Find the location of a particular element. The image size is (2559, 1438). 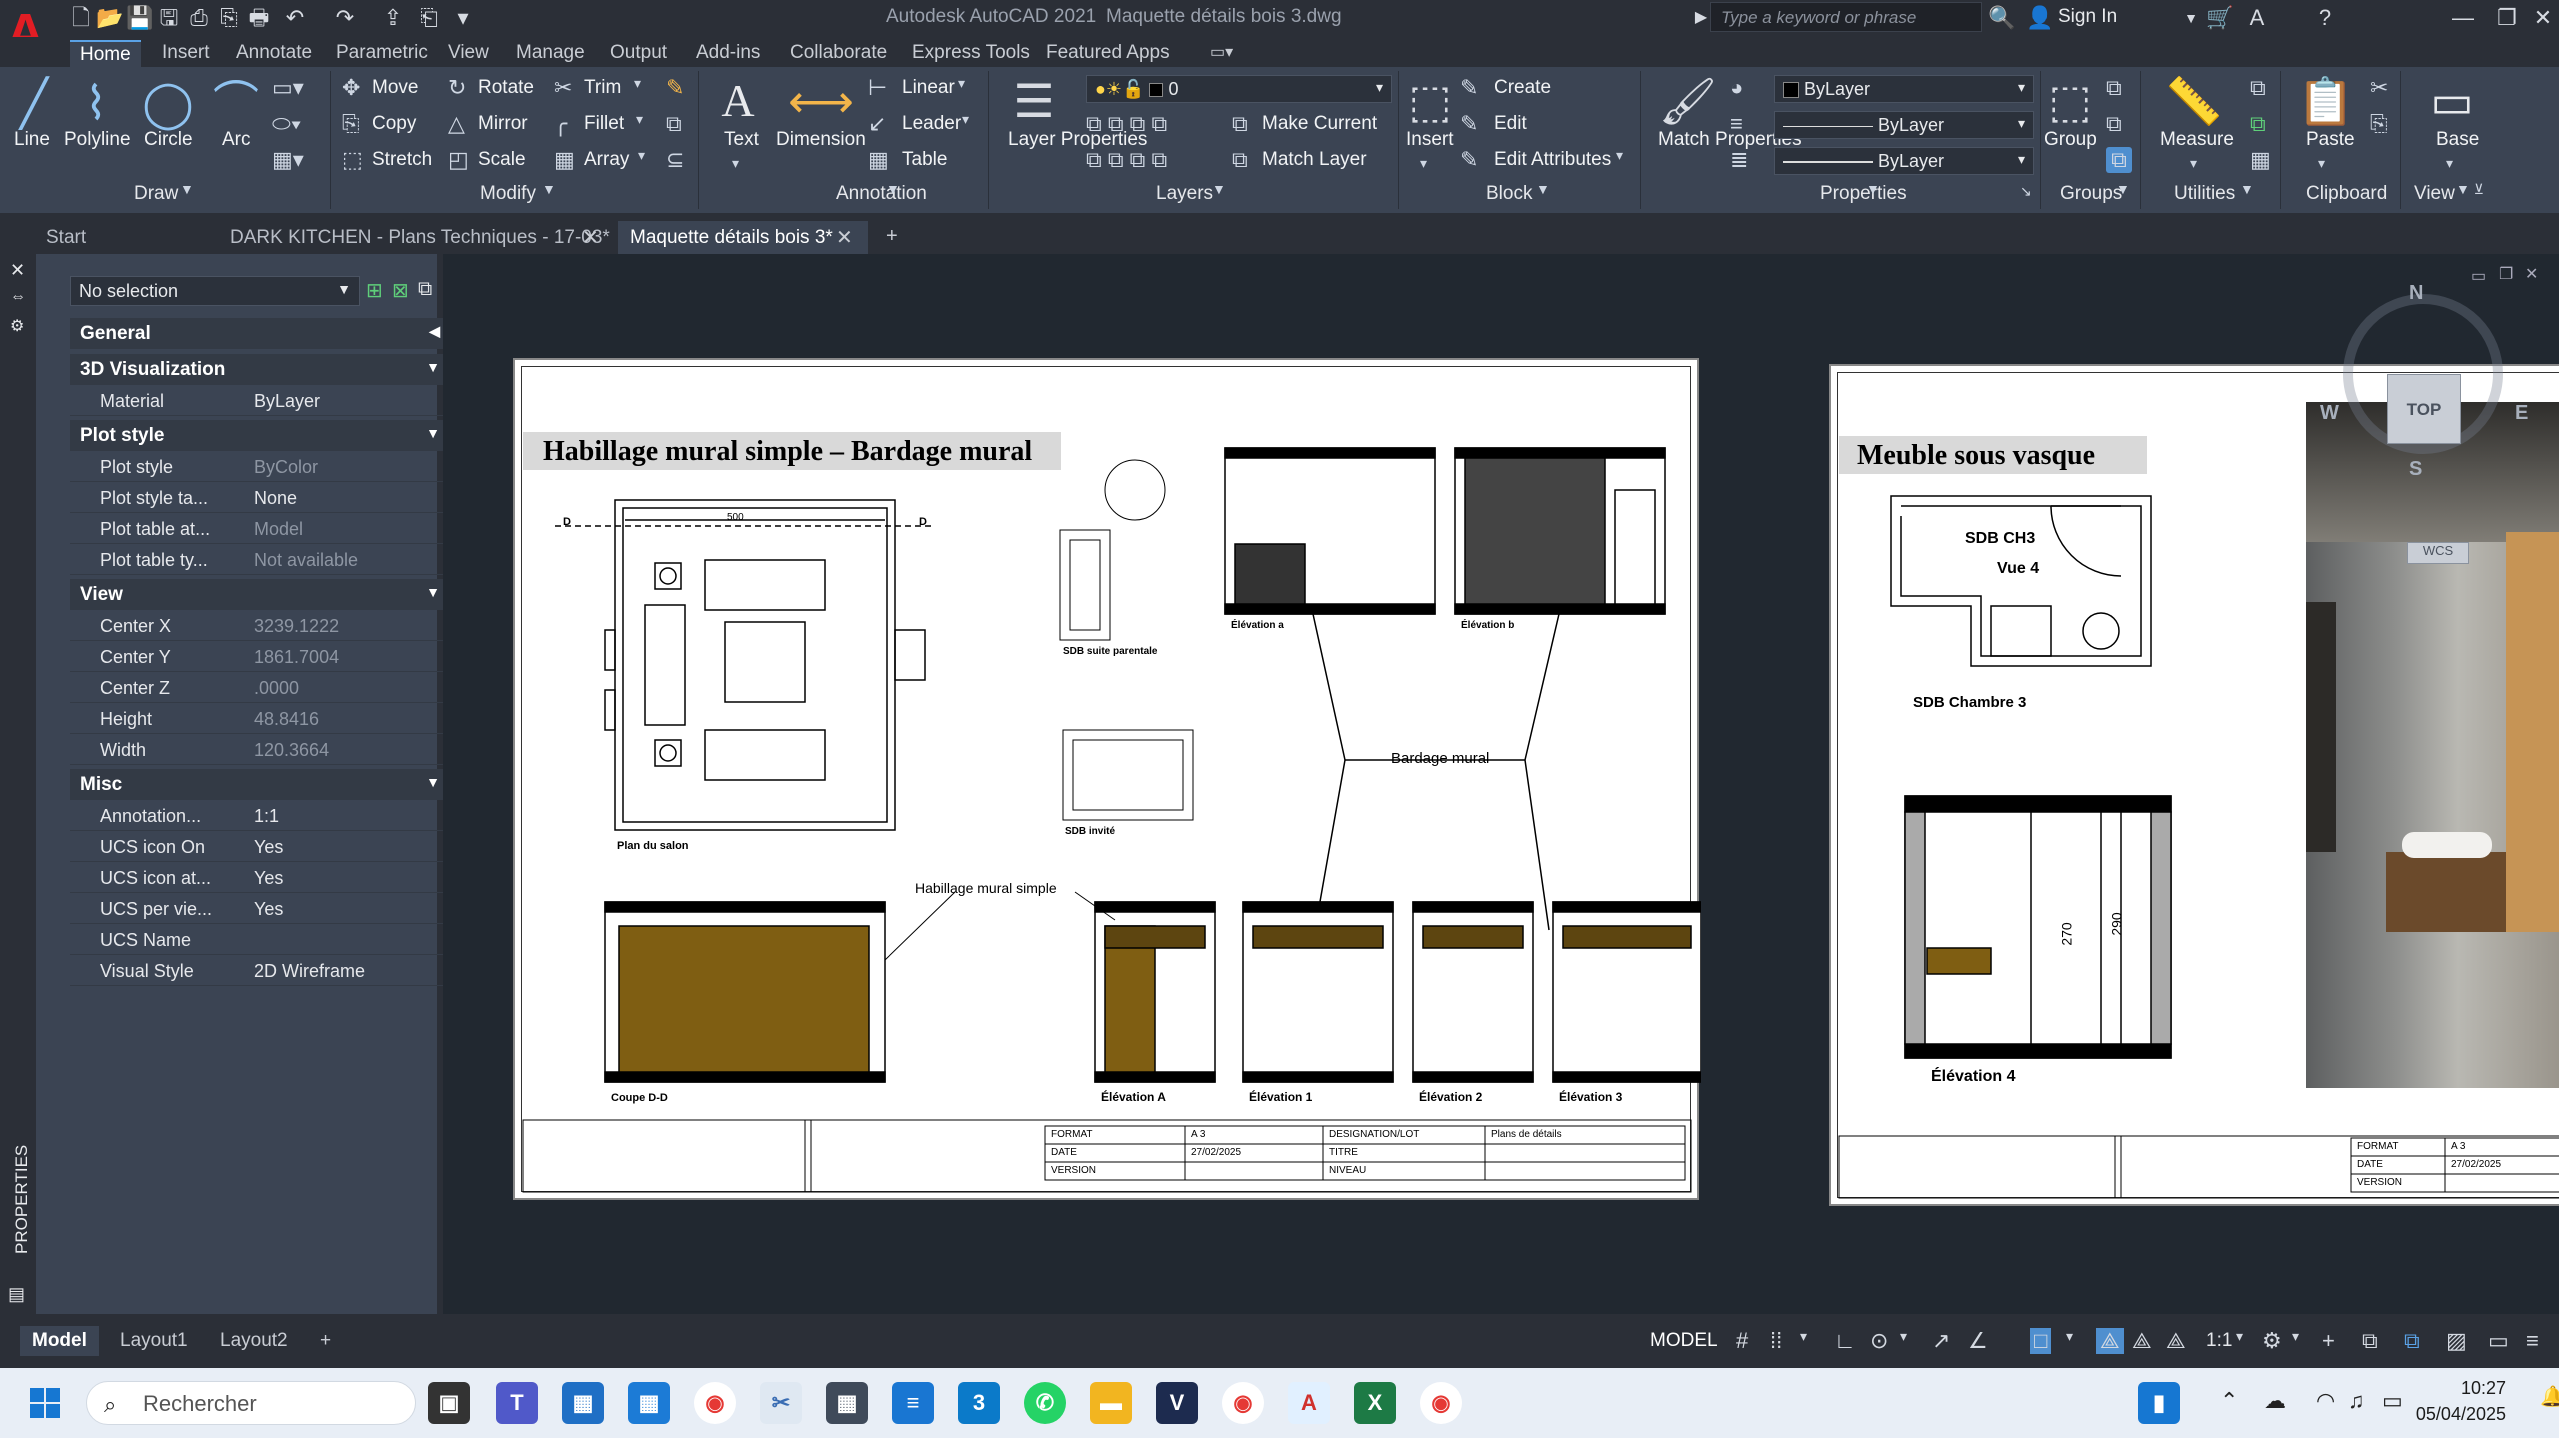

modify-expand-icon: ▼ is located at coordinates (549, 189).